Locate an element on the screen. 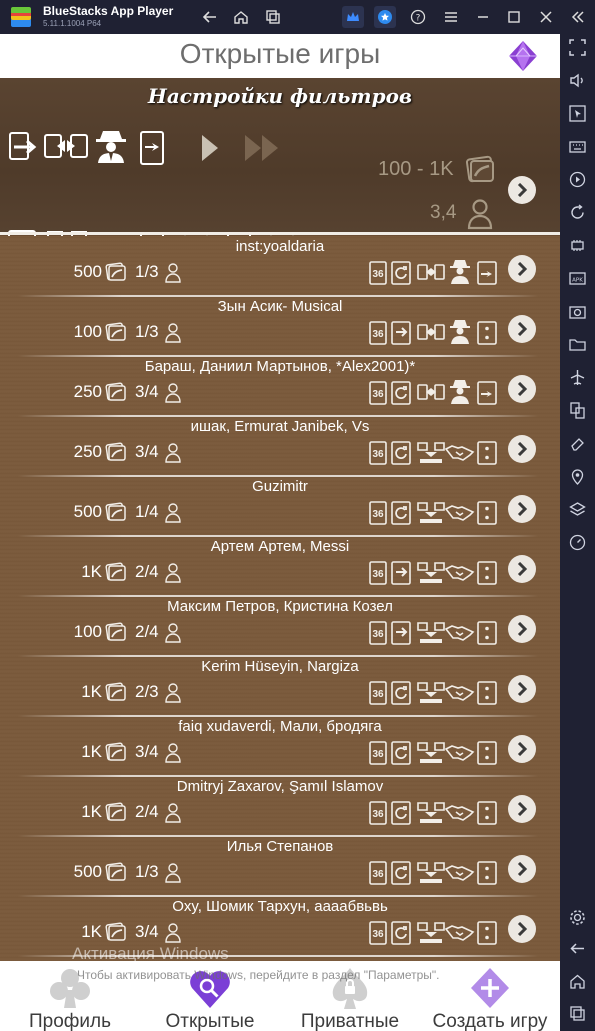 The image size is (595, 1031). minimize-button is located at coordinates (483, 17).